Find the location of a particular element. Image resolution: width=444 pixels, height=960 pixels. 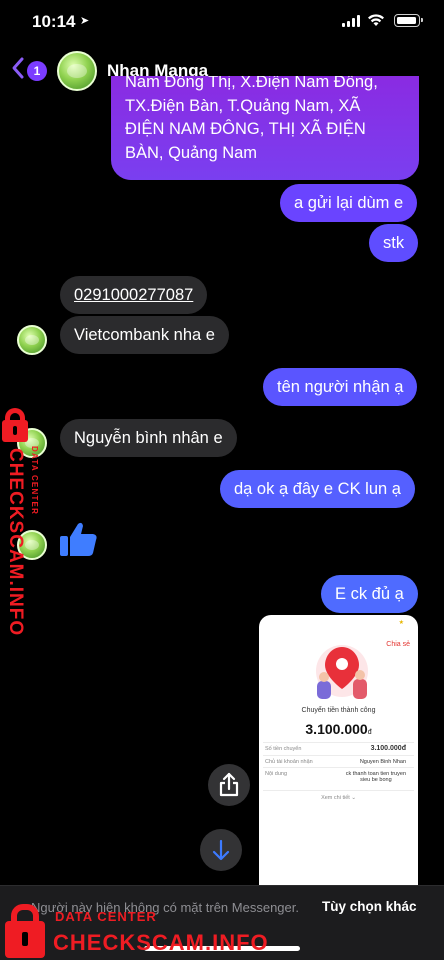

contact-avatar-small is located at coordinates (32, 340).